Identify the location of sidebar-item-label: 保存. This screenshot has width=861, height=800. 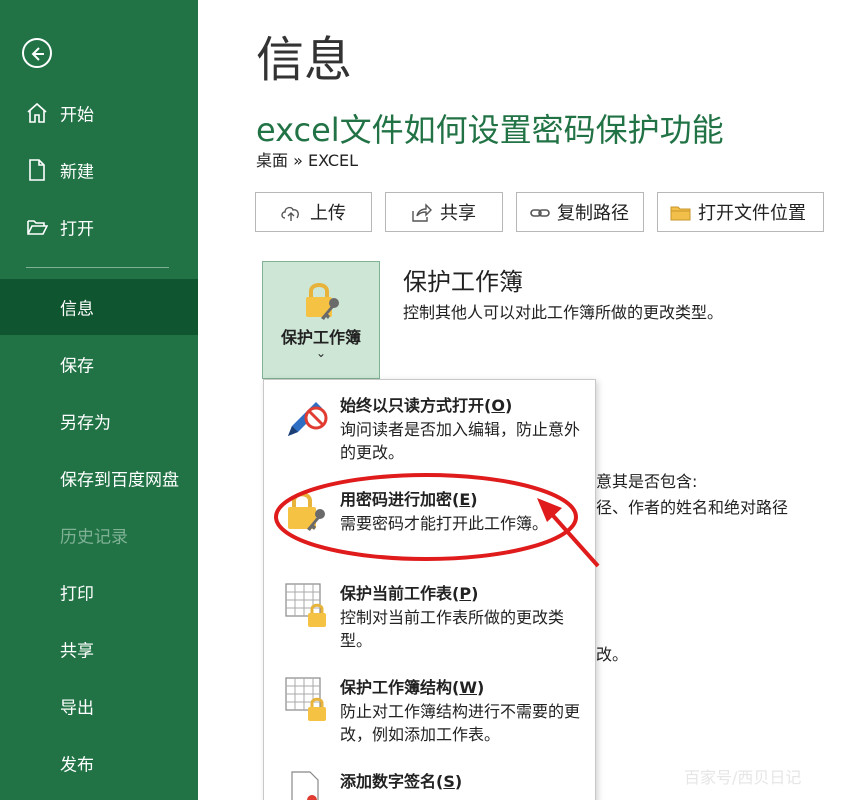
(77, 366).